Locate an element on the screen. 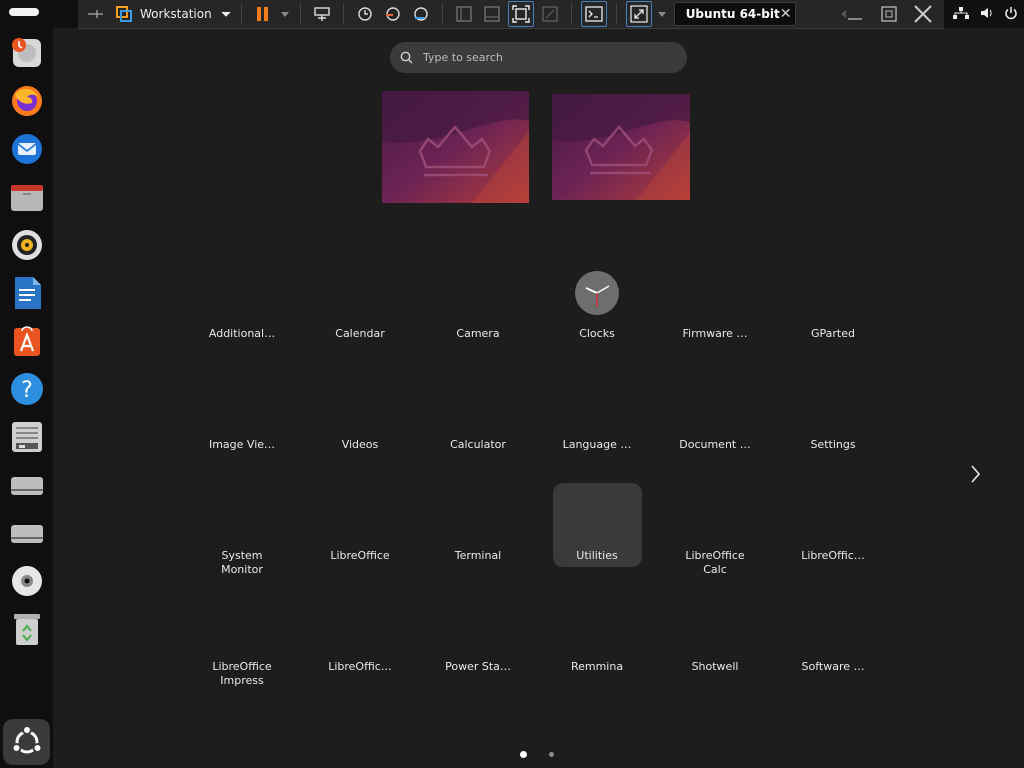 The image size is (1024, 768). firefox-icon is located at coordinates (26, 100).